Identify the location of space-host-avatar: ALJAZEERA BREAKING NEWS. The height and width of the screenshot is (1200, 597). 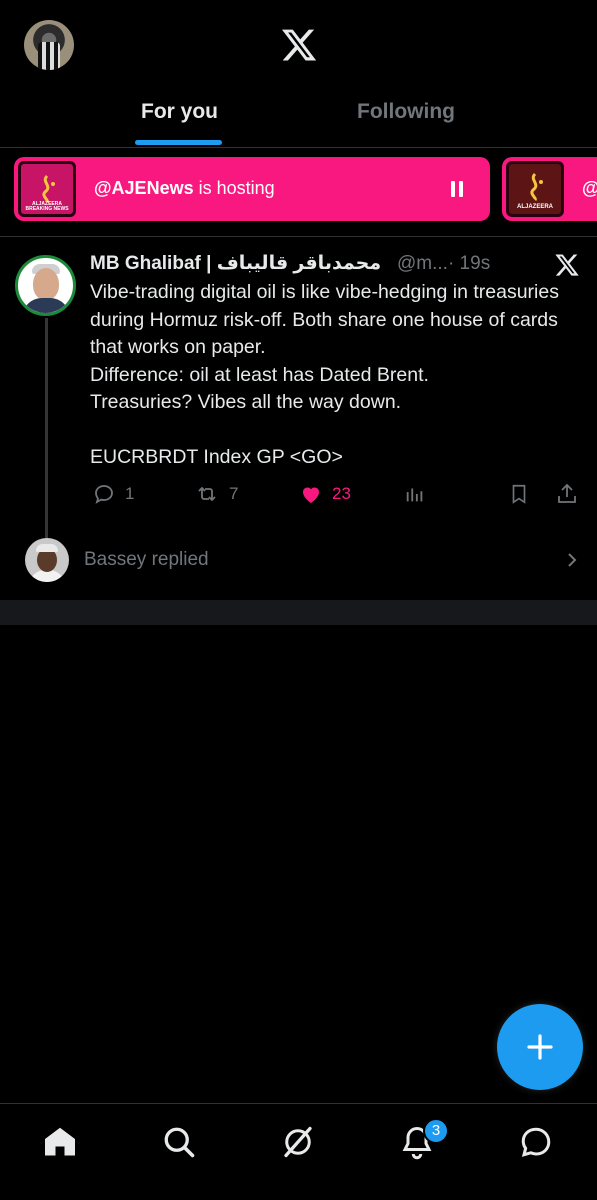
(47, 189).